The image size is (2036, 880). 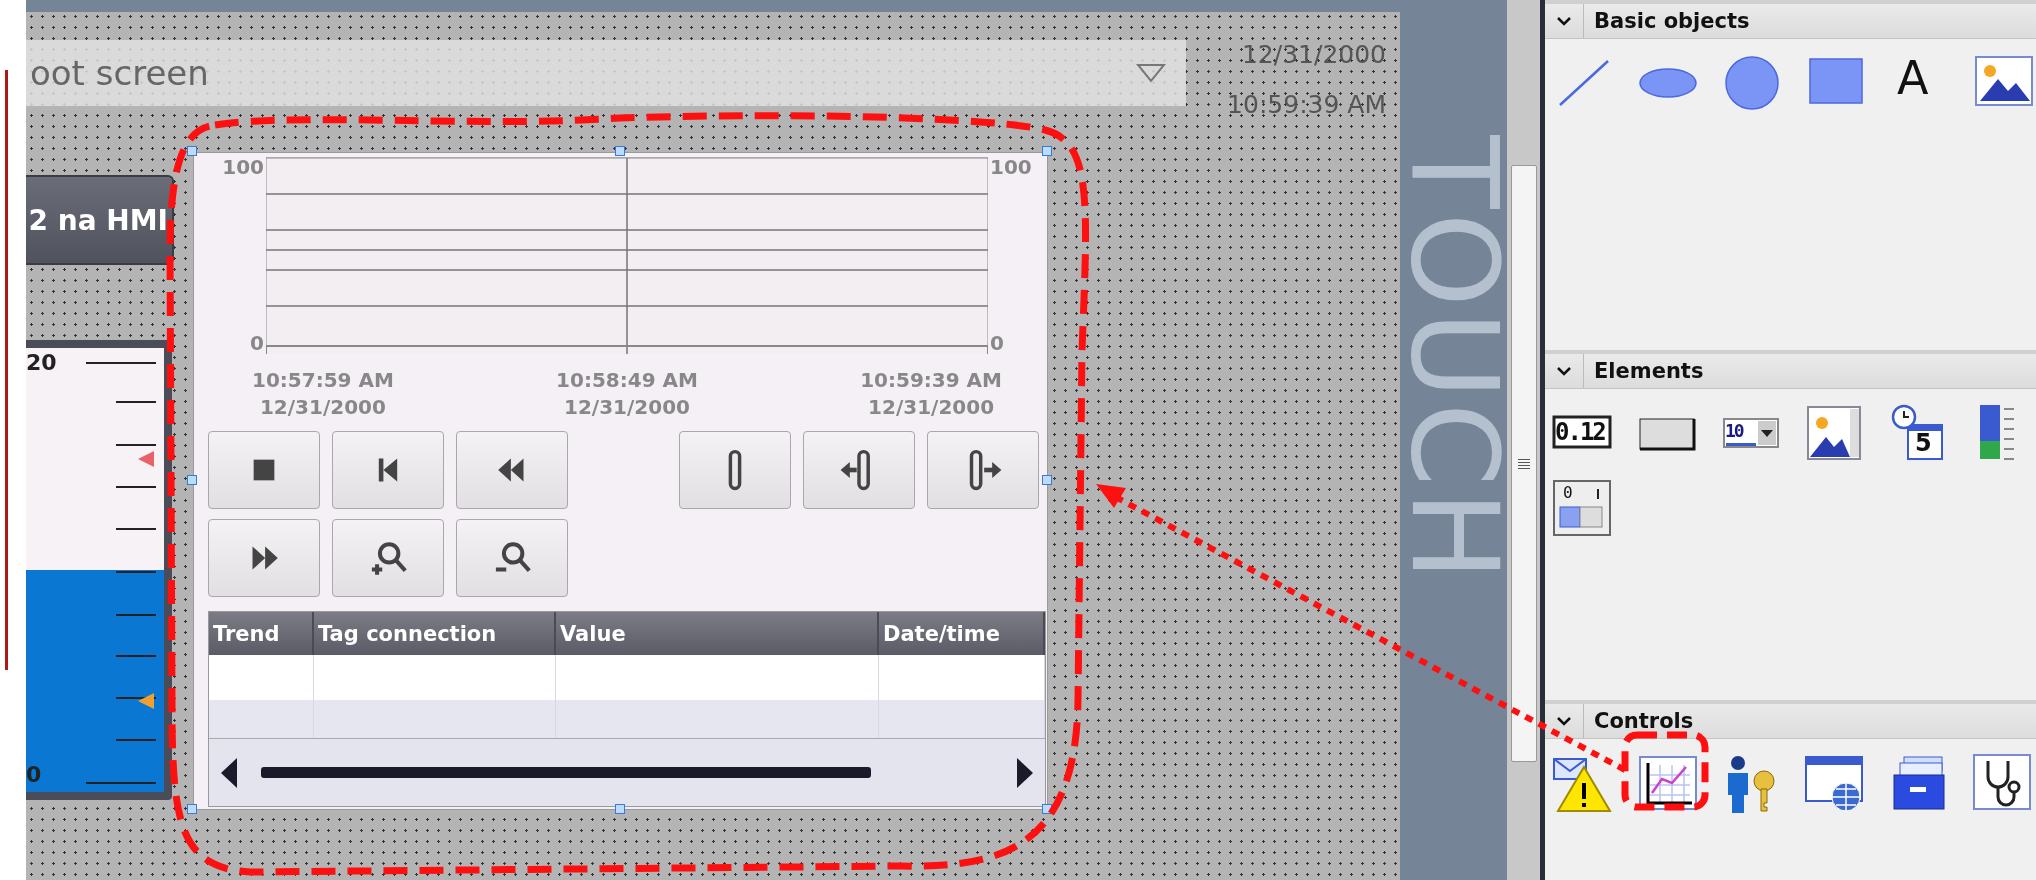 What do you see at coordinates (1568, 492) in the screenshot?
I see `icon-label: 0` at bounding box center [1568, 492].